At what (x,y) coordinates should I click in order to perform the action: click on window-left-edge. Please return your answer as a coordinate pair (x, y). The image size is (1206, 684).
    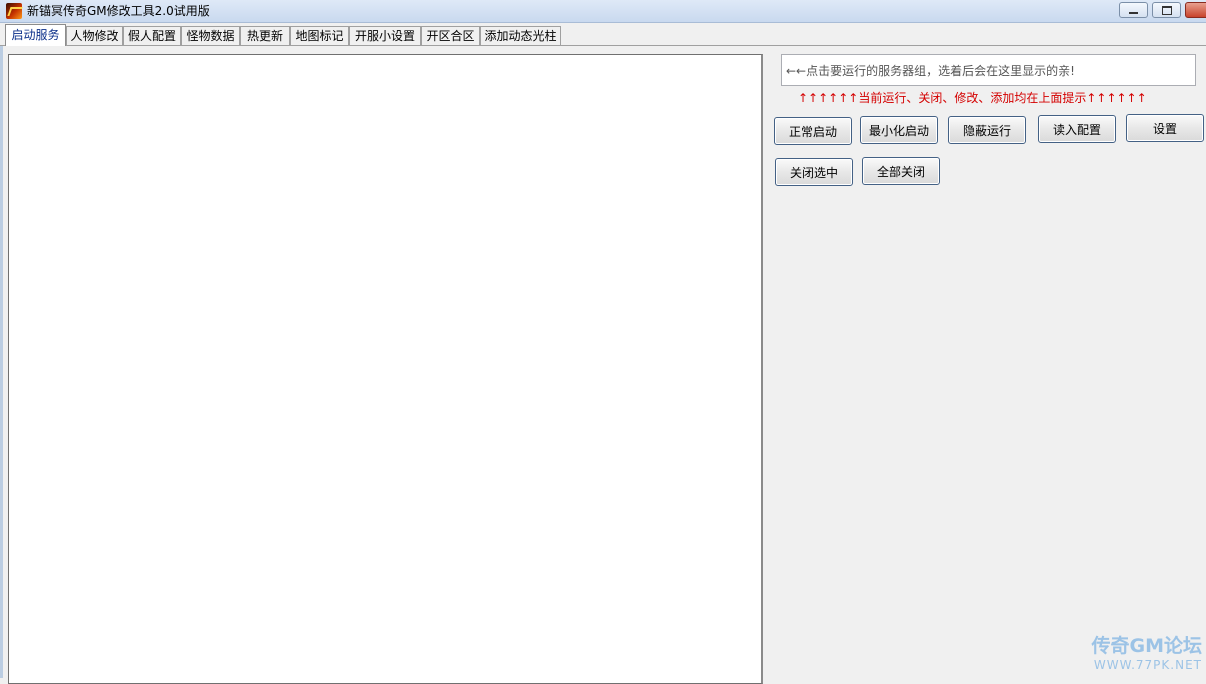
    Looking at the image, I should click on (1, 362).